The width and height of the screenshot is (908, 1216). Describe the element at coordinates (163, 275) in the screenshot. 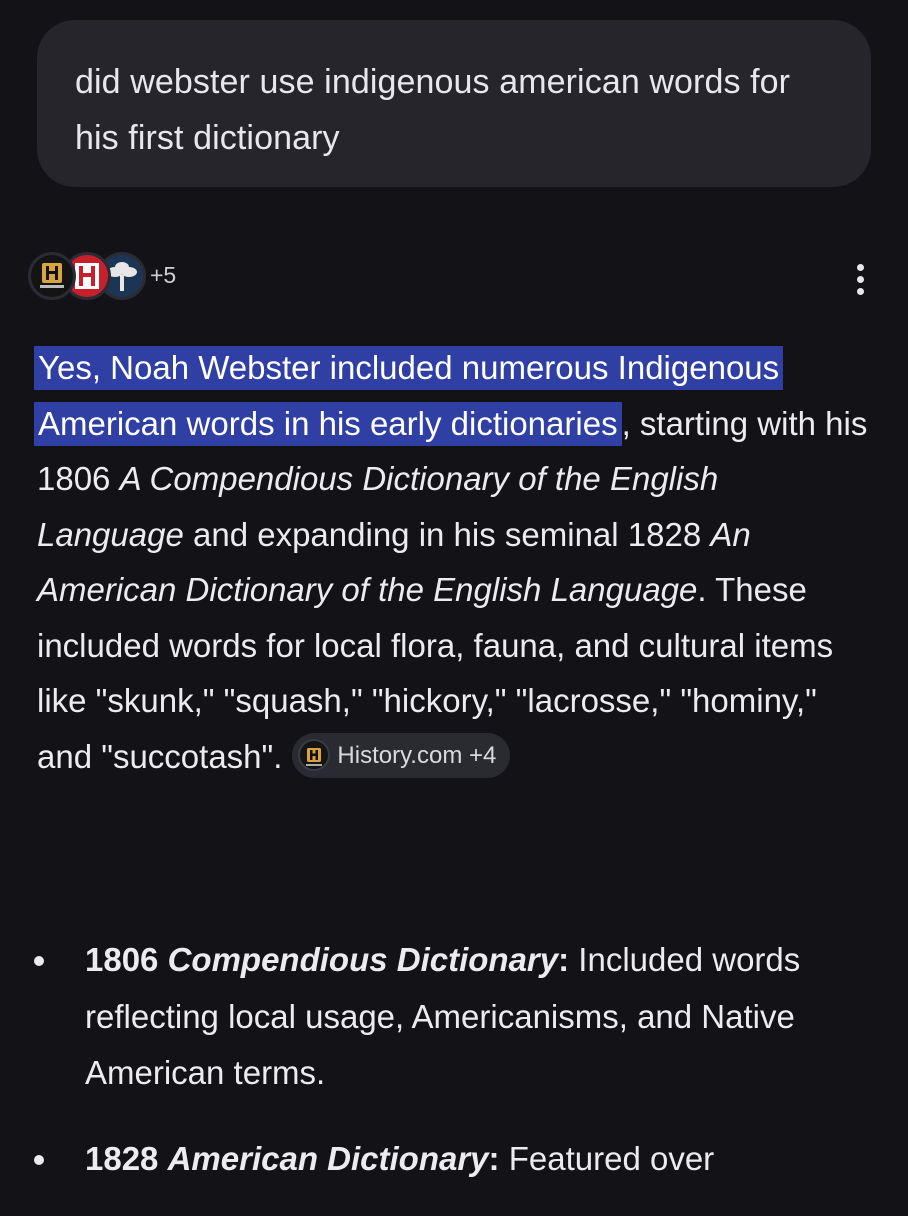

I see `more-sources-count: +5` at that location.